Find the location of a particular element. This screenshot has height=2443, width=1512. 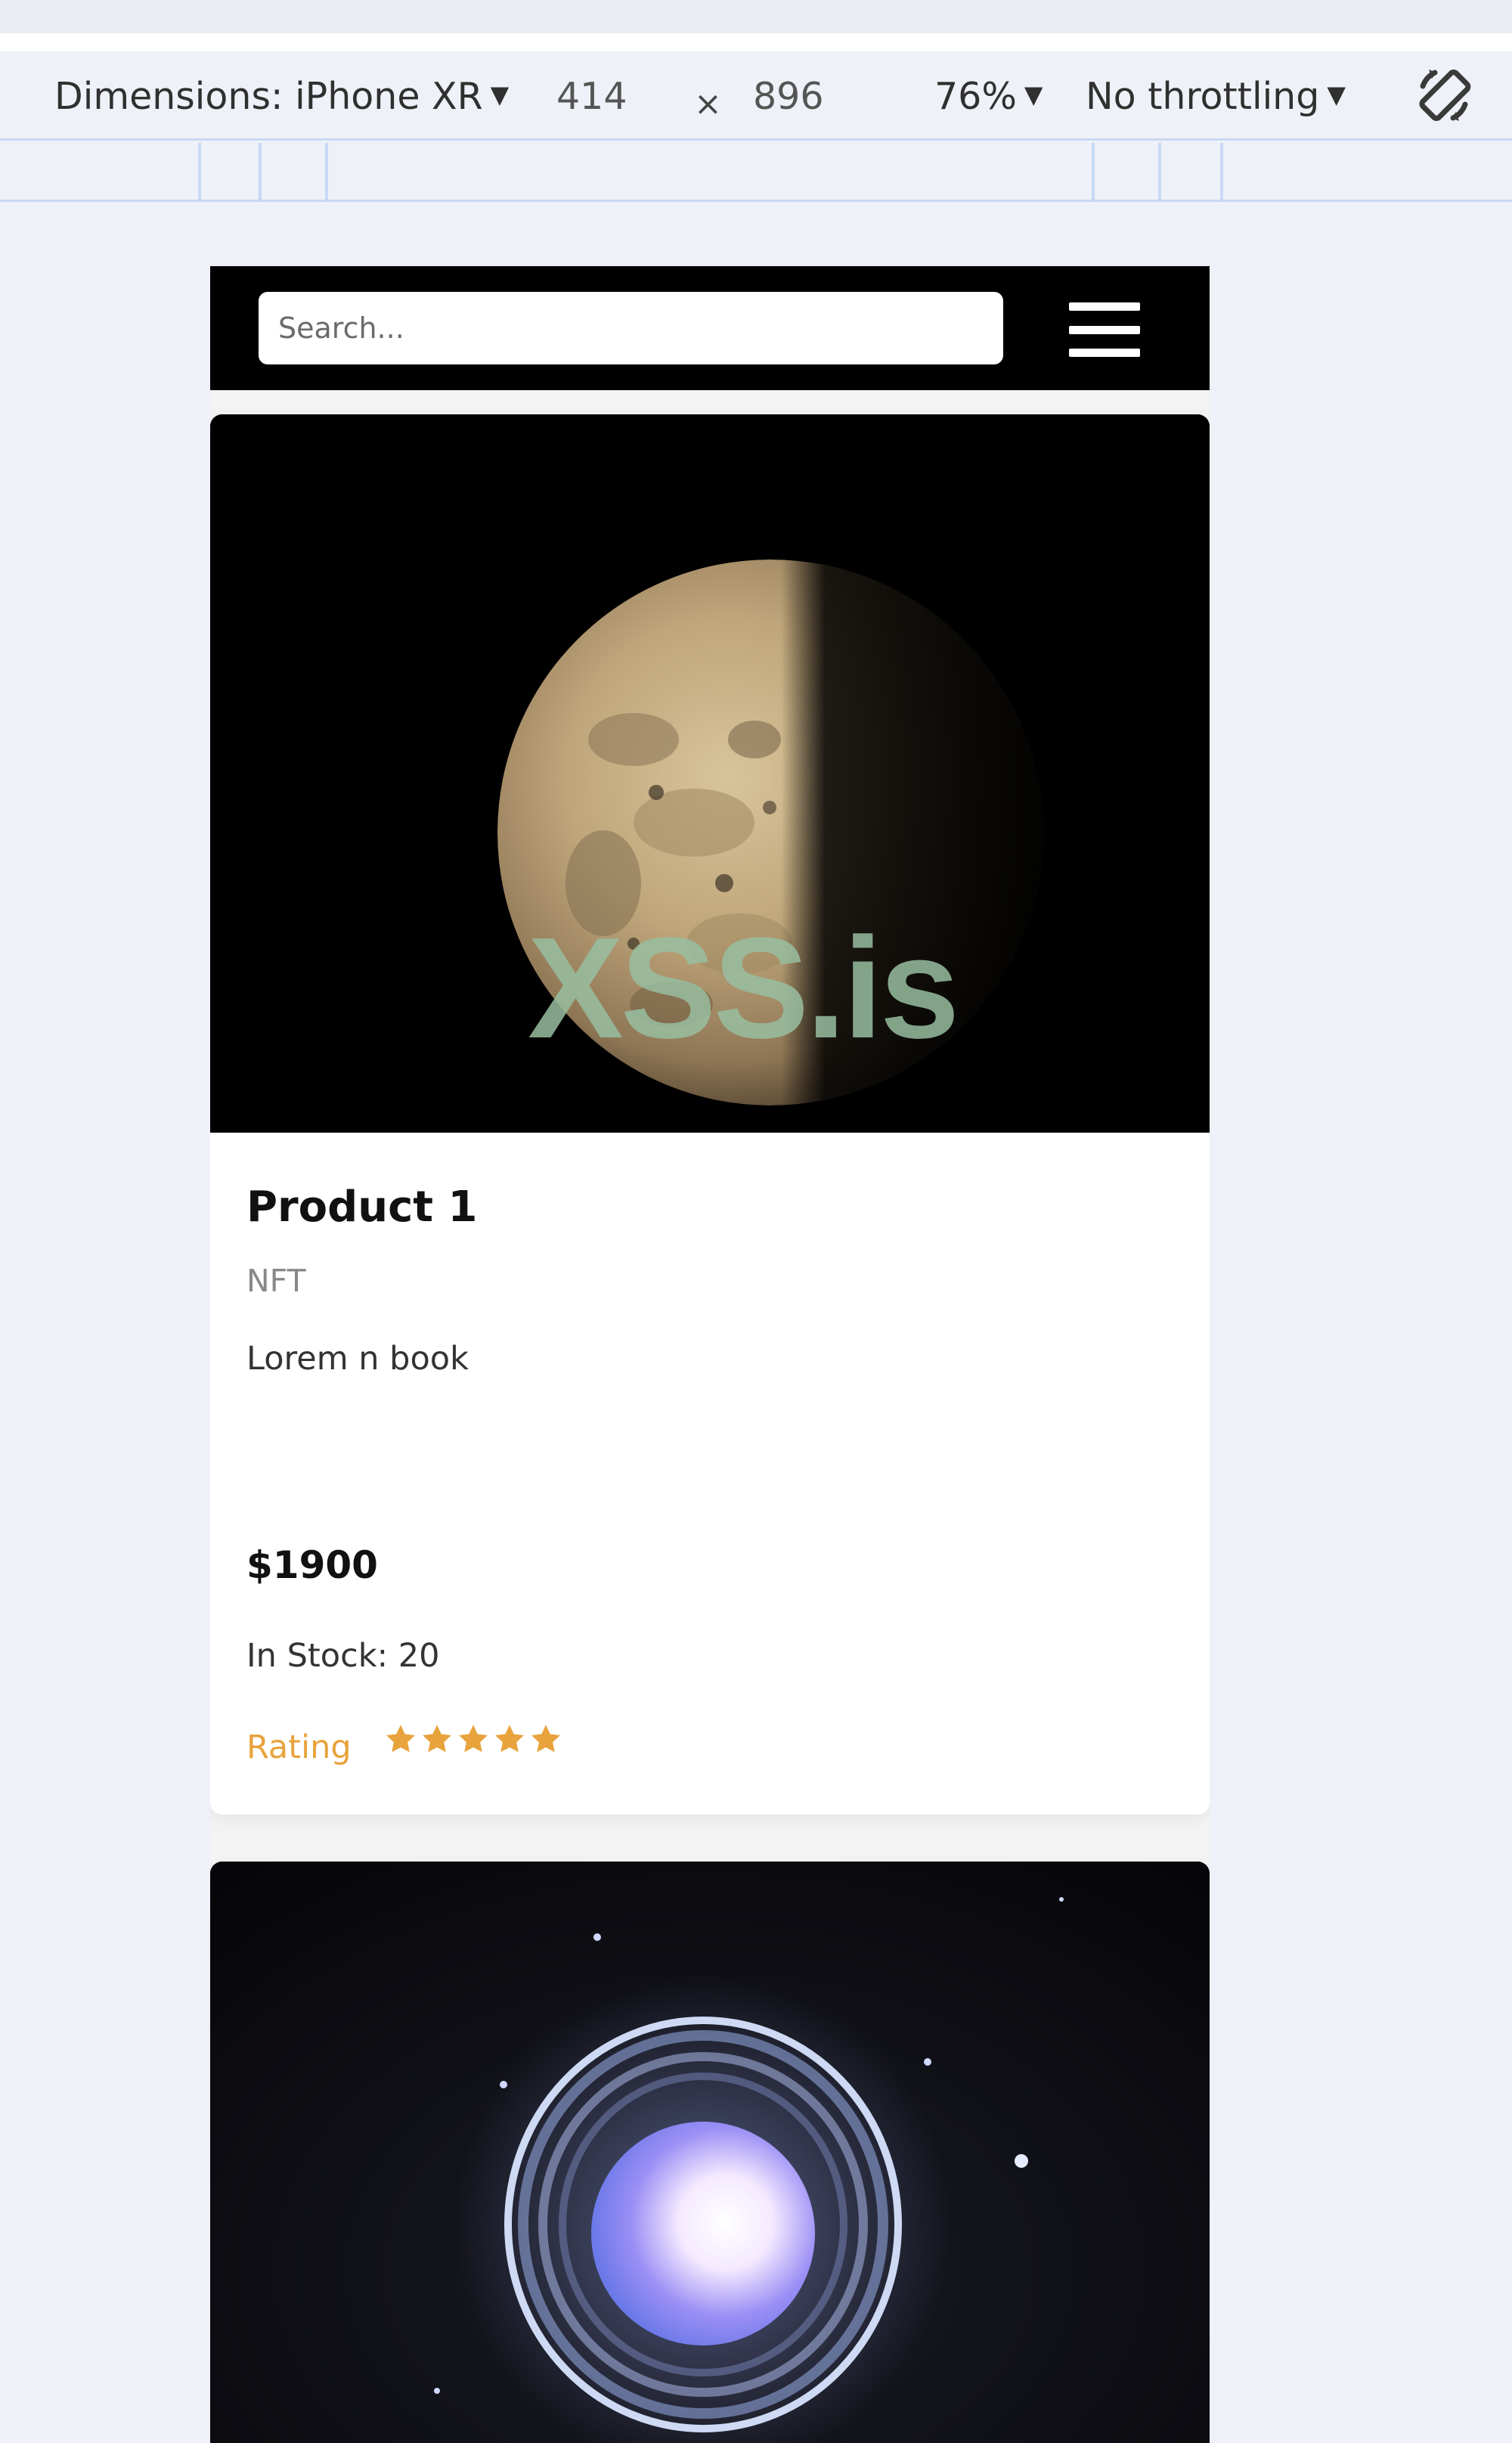

throttling-label: No throttling is located at coordinates (1203, 96).